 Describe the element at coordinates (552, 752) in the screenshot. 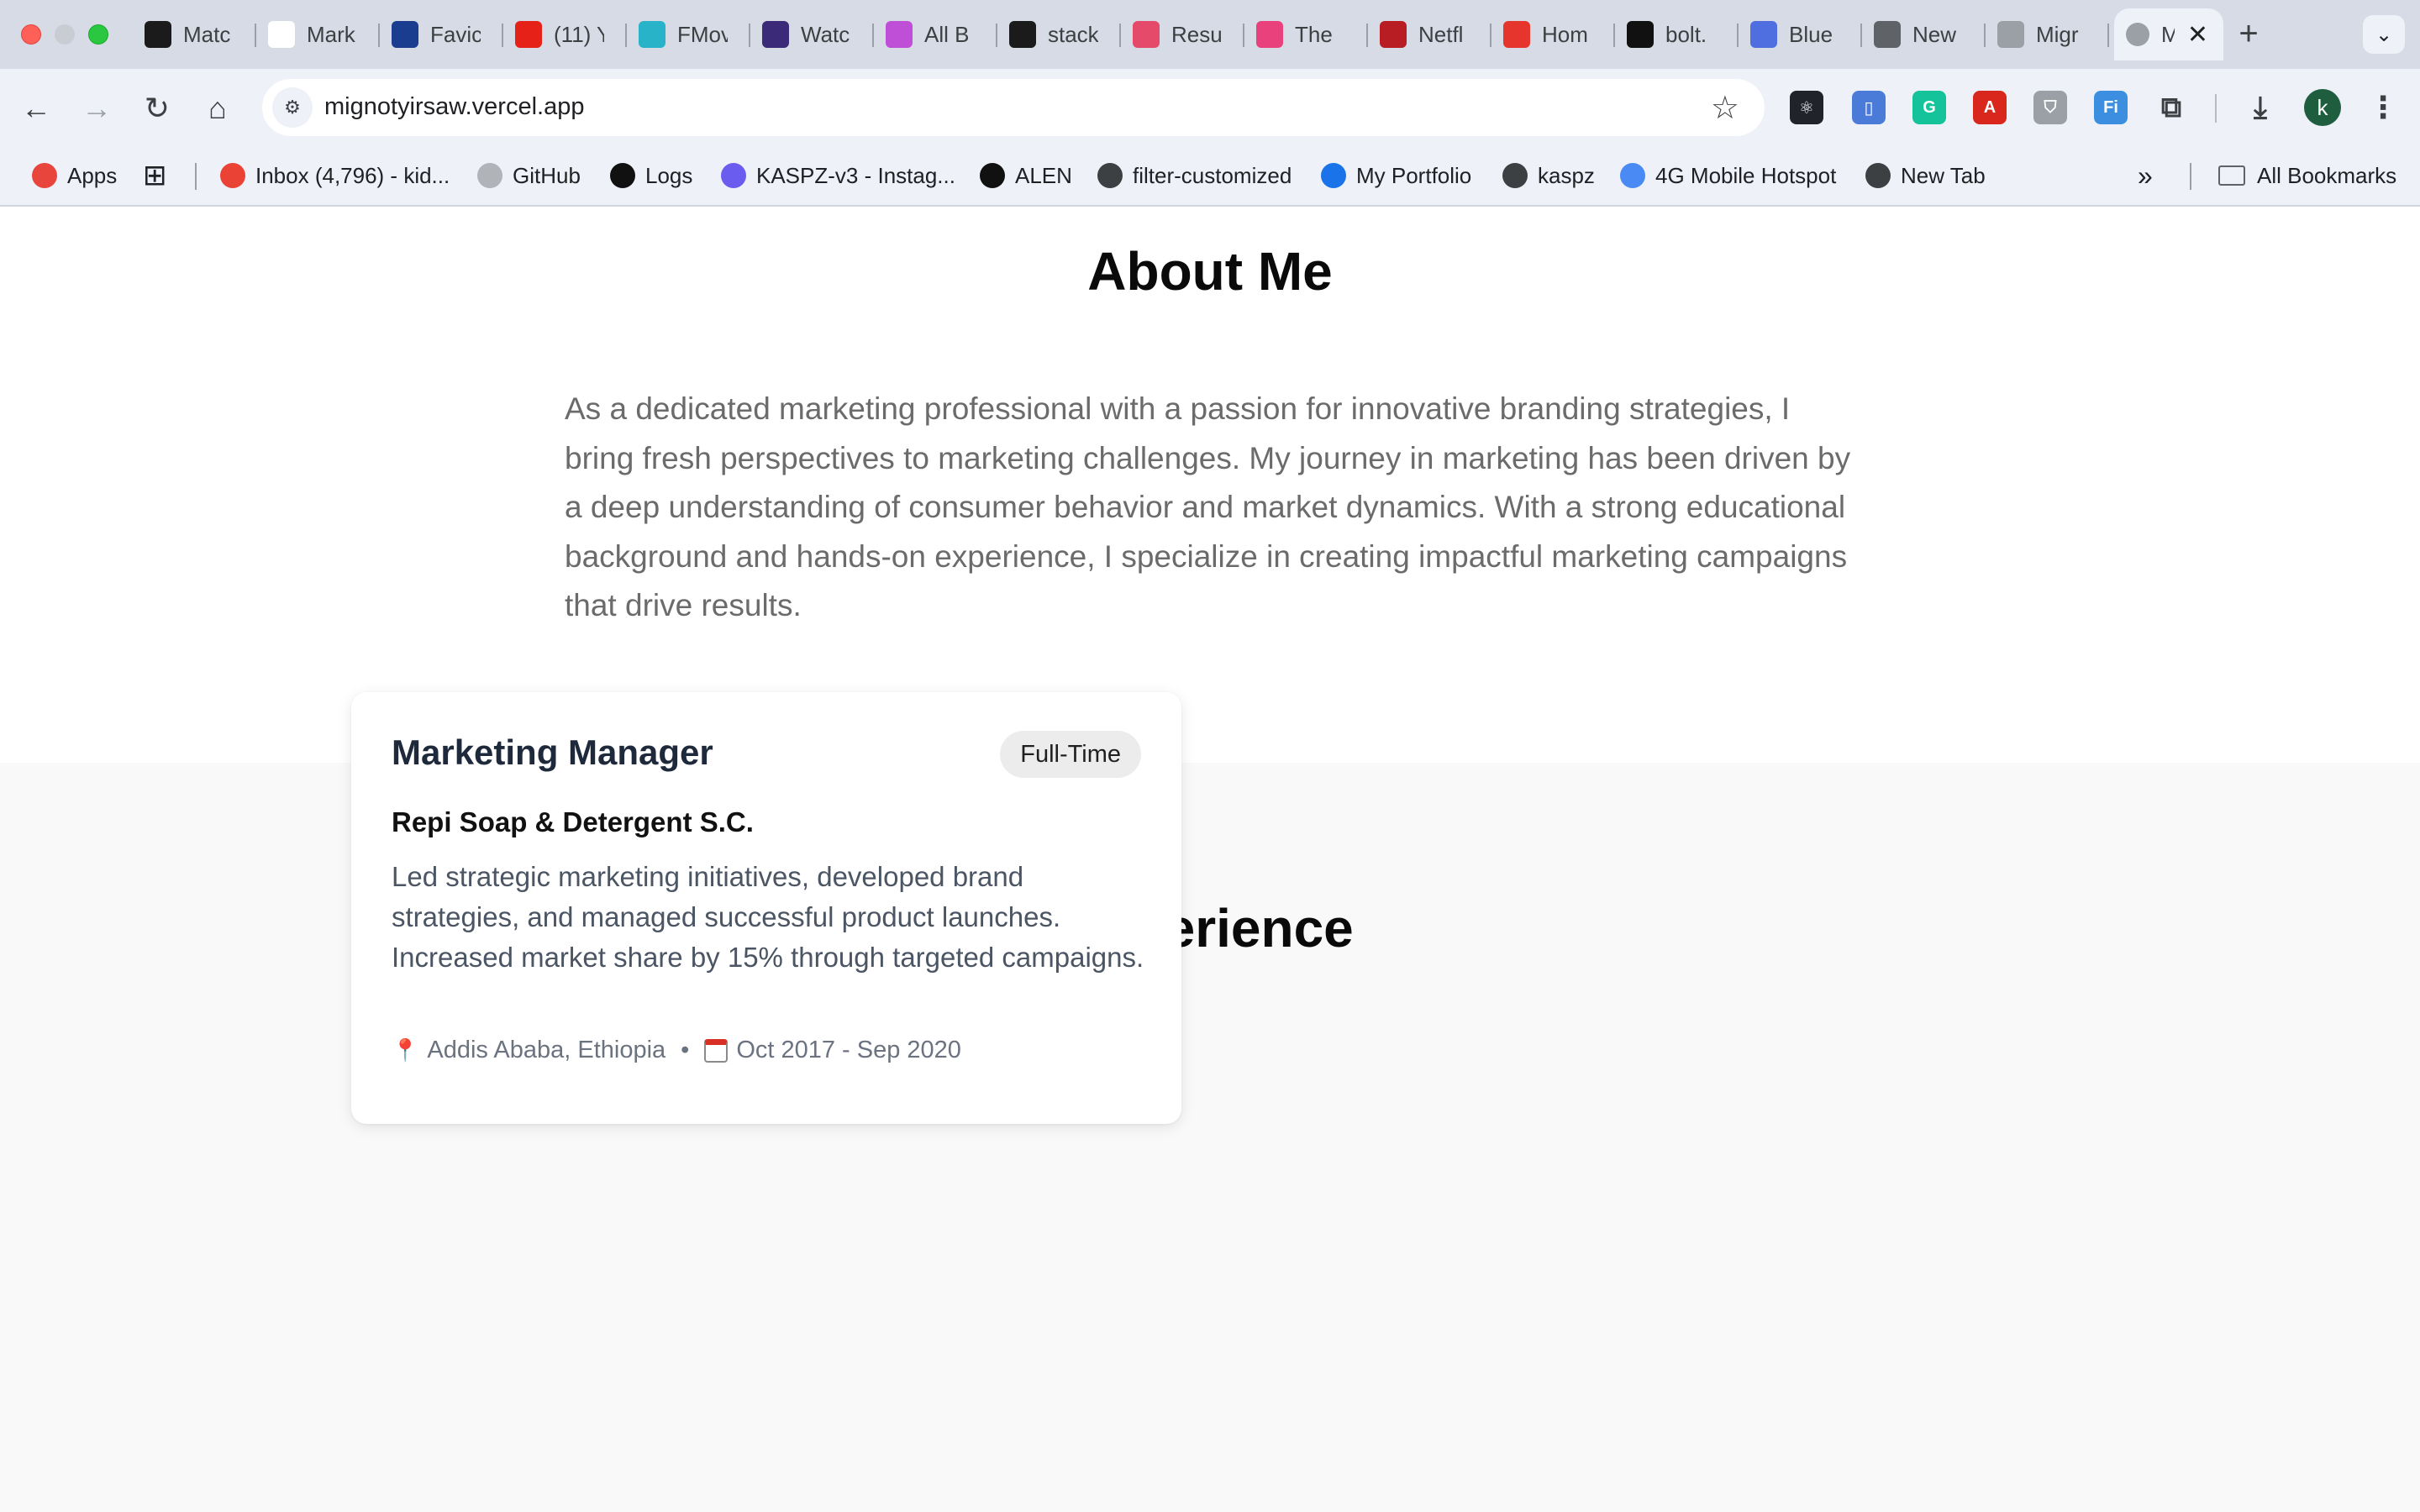

I see `job-title: Marketing Manager` at that location.